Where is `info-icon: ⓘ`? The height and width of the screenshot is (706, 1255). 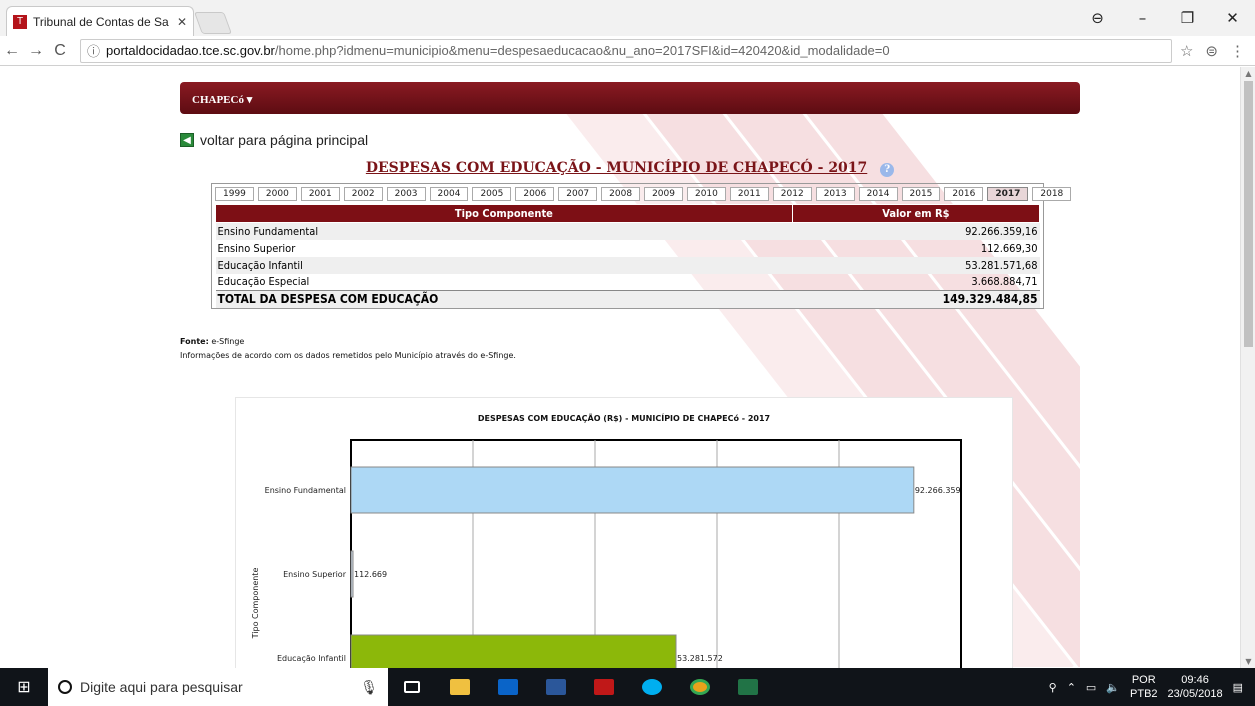 info-icon: ⓘ is located at coordinates (93, 50).